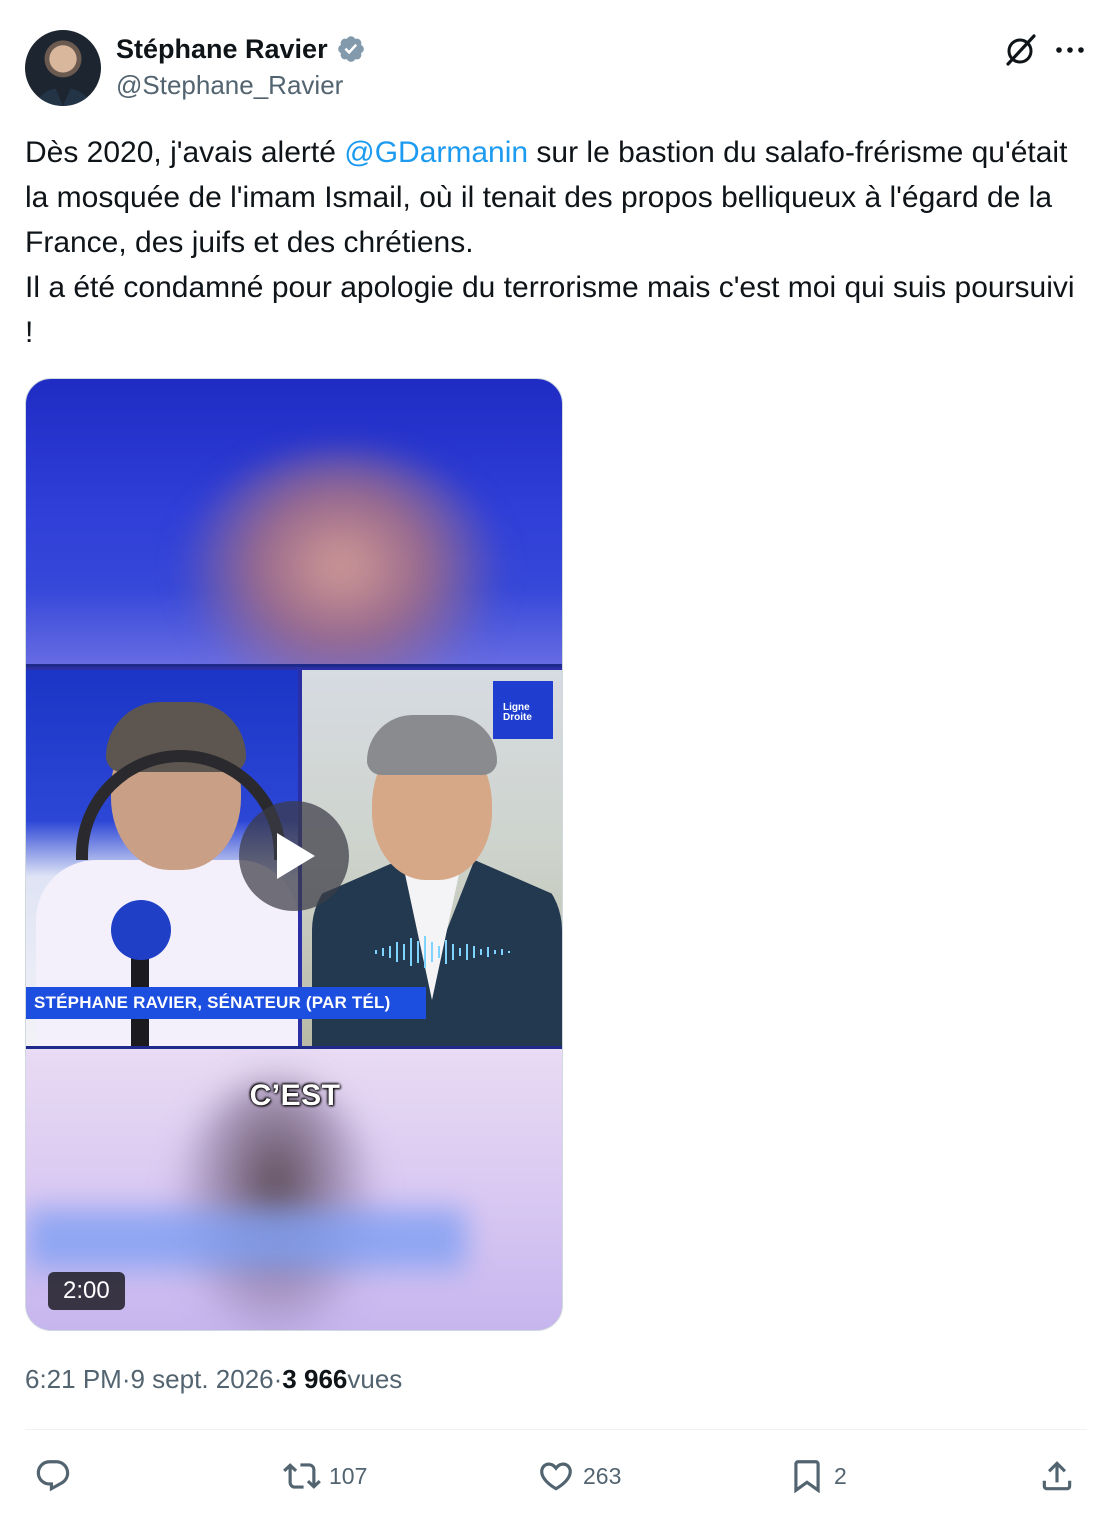  What do you see at coordinates (302, 1476) in the screenshot?
I see `retweet-icon` at bounding box center [302, 1476].